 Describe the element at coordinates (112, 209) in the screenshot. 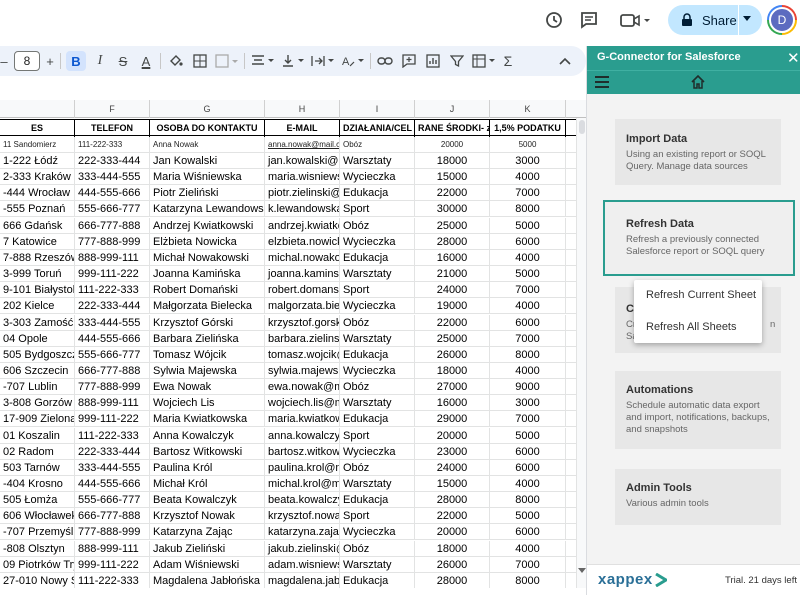

I see `table-cell: 555-666-777` at that location.